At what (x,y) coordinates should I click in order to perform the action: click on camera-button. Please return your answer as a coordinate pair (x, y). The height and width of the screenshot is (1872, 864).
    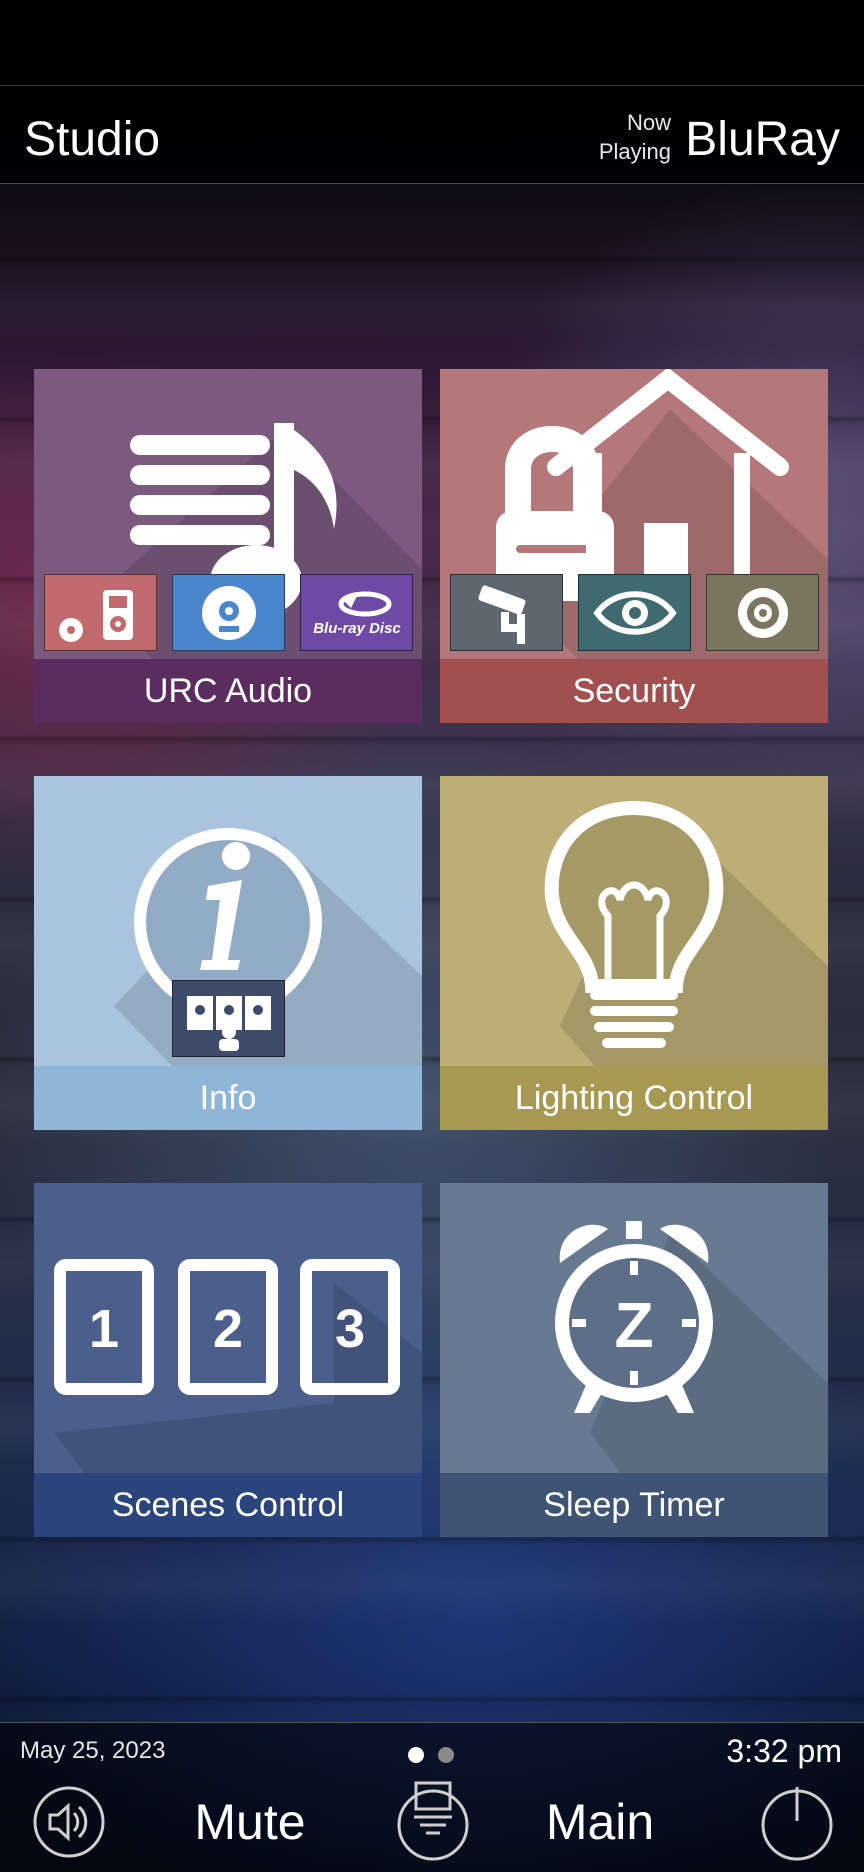
    Looking at the image, I should click on (506, 612).